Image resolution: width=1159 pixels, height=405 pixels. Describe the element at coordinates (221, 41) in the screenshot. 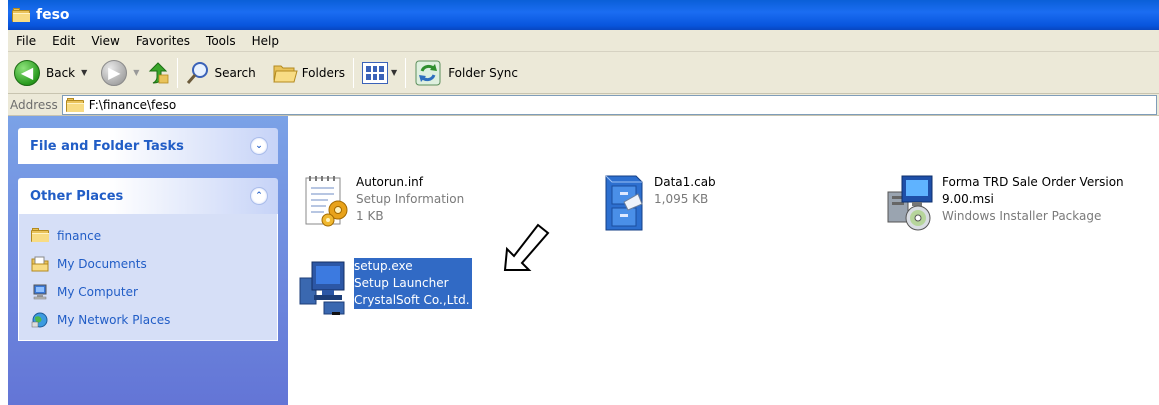

I see `menu-tools: Tools` at that location.